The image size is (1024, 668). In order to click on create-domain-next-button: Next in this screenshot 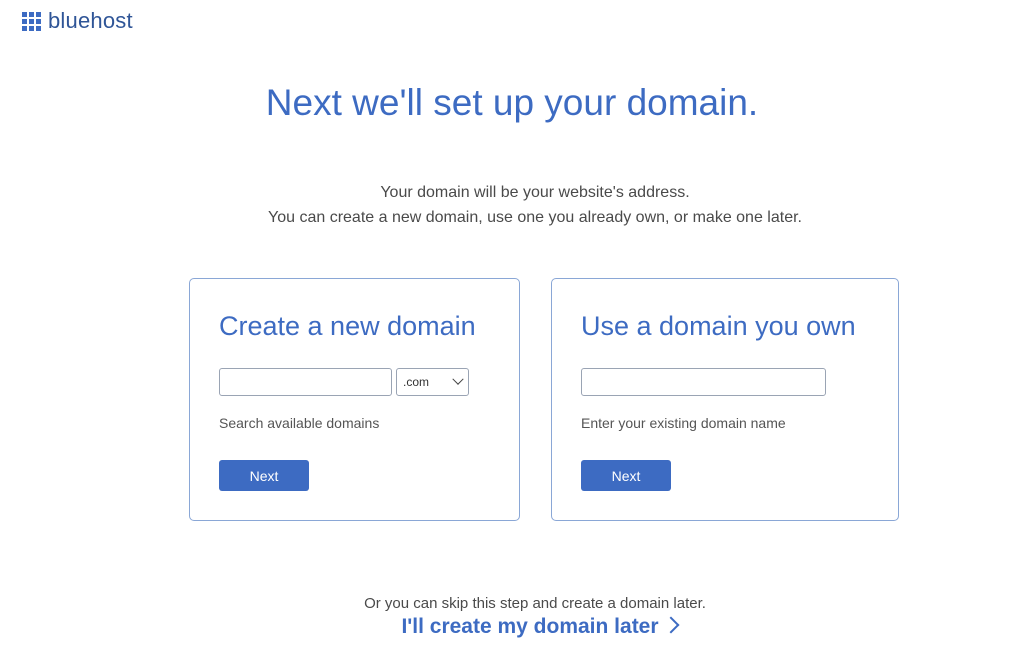, I will do `click(264, 475)`.